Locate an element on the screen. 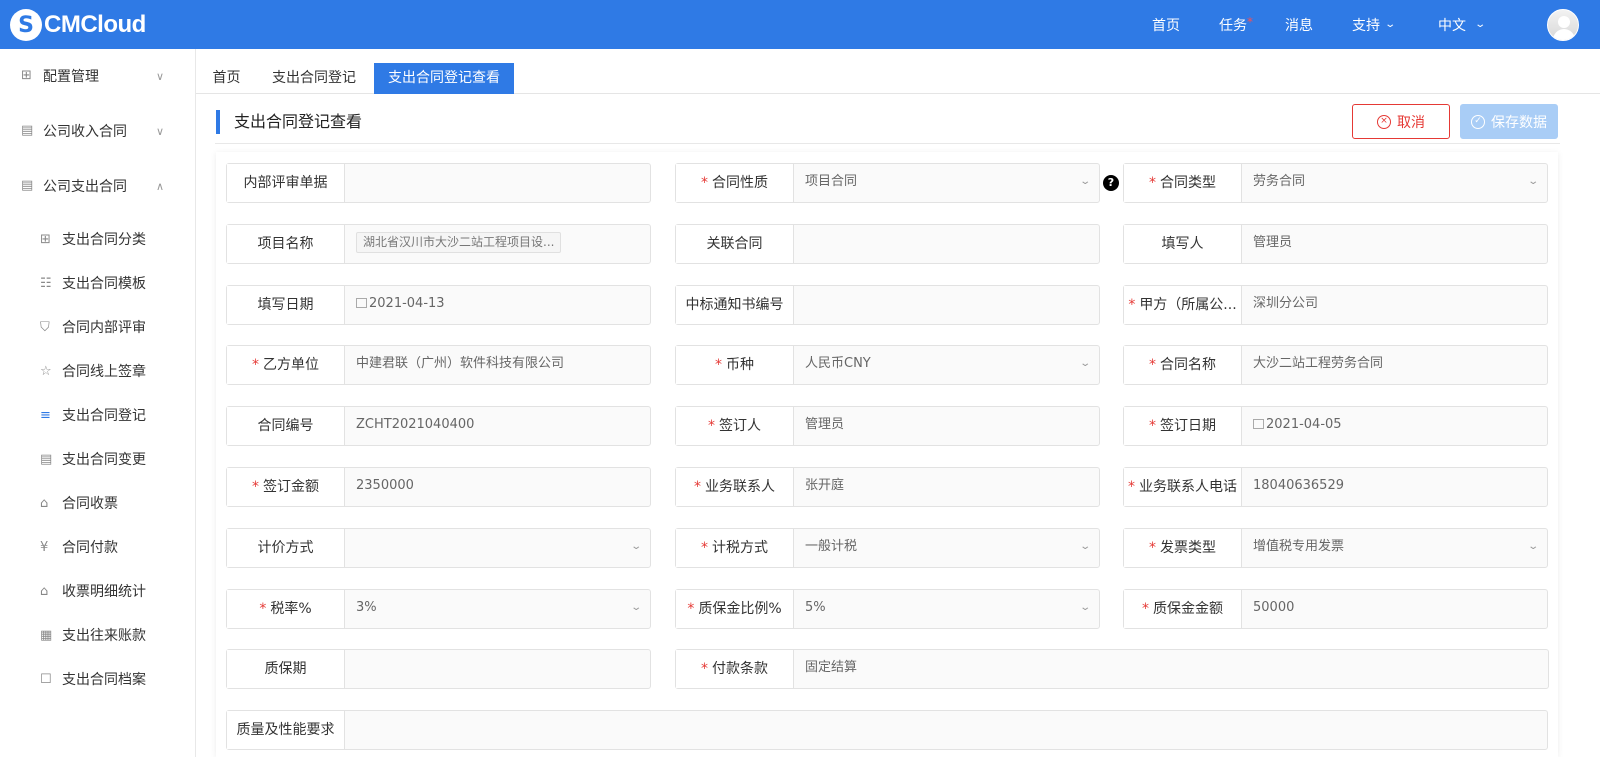 The image size is (1600, 757). sidebar-item: ▤ 支出合同变更 is located at coordinates (98, 459).